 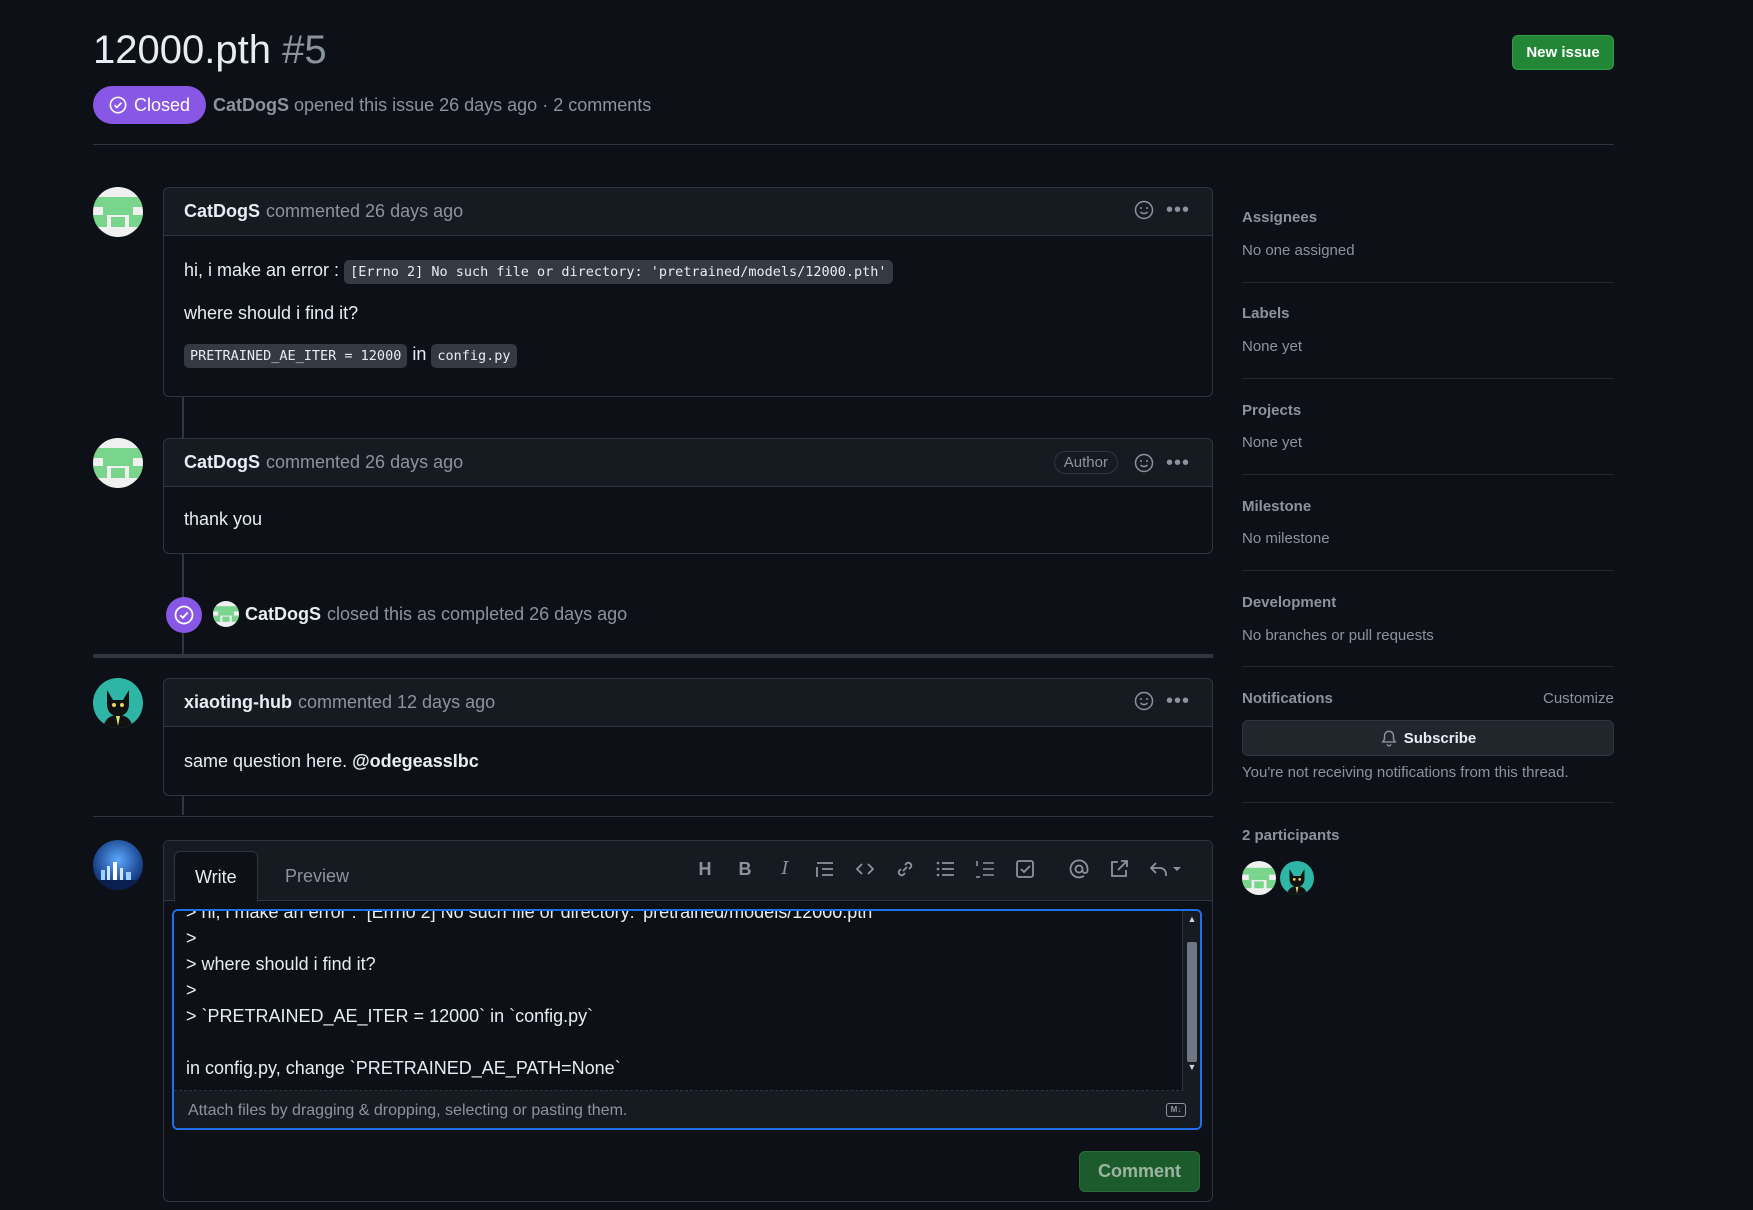 What do you see at coordinates (853, 144) in the screenshot?
I see `header-divider` at bounding box center [853, 144].